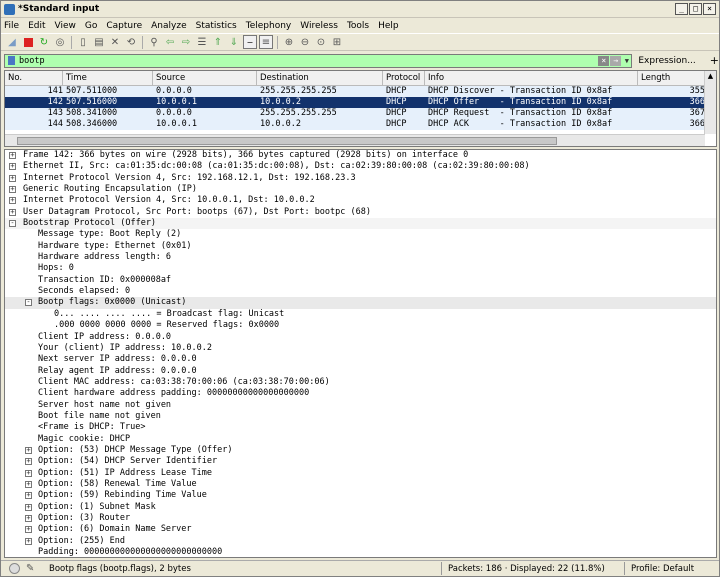 This screenshot has width=720, height=577. I want to click on autoscroll-icon: ⎯, so click(250, 42).